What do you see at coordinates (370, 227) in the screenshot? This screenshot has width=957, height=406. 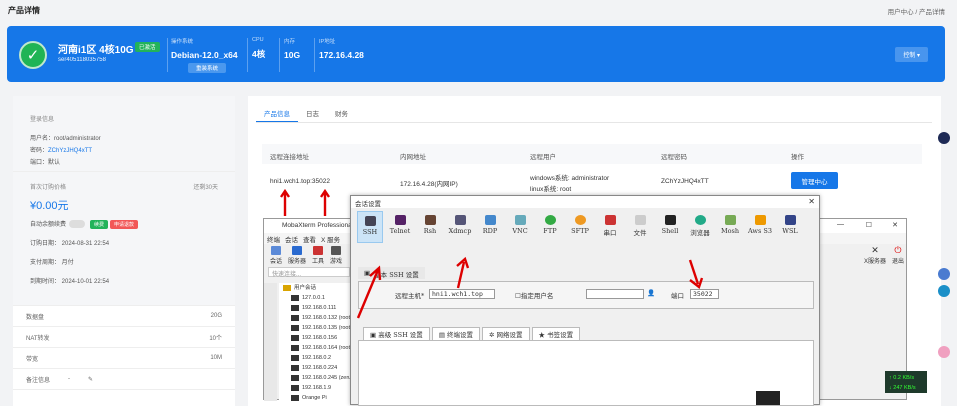 I see `type-ssh: SSH` at bounding box center [370, 227].